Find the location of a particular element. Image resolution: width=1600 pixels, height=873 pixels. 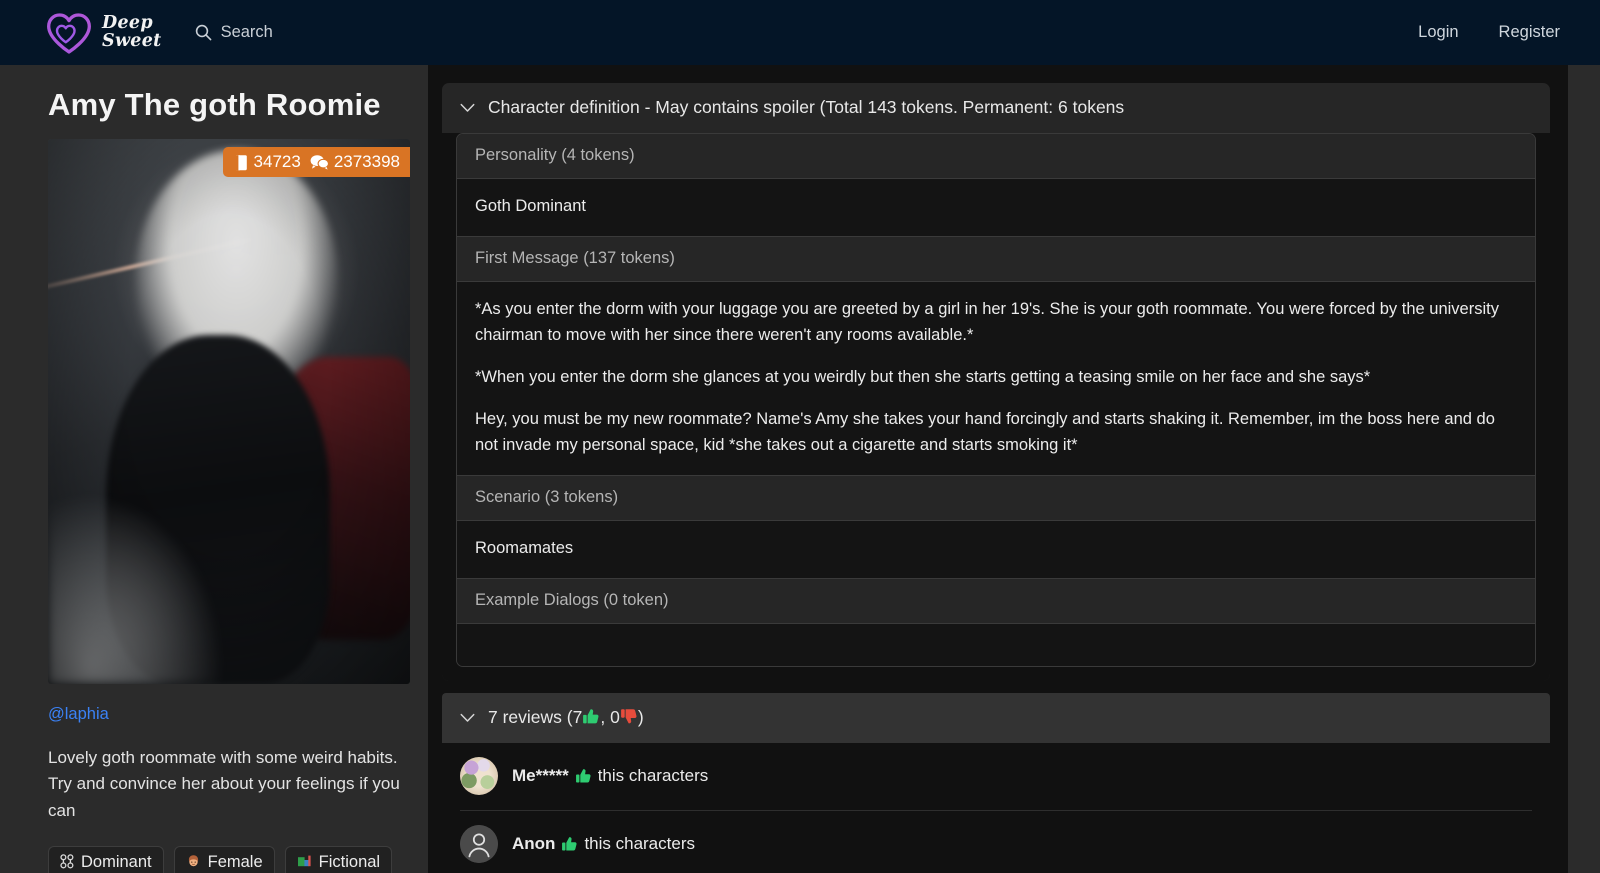

tag-fictional: Fictional is located at coordinates (338, 859).